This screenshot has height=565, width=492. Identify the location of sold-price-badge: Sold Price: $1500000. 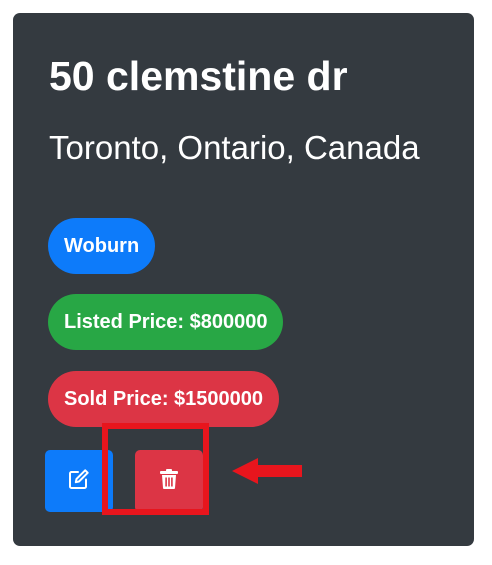
(164, 399).